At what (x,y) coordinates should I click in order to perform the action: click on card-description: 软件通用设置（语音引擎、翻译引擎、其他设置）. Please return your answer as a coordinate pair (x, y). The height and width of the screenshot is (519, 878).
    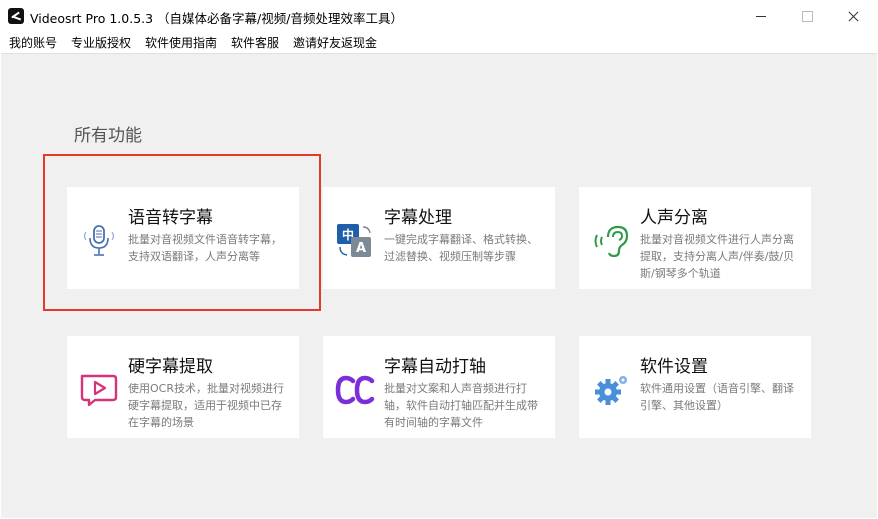
    Looking at the image, I should click on (717, 397).